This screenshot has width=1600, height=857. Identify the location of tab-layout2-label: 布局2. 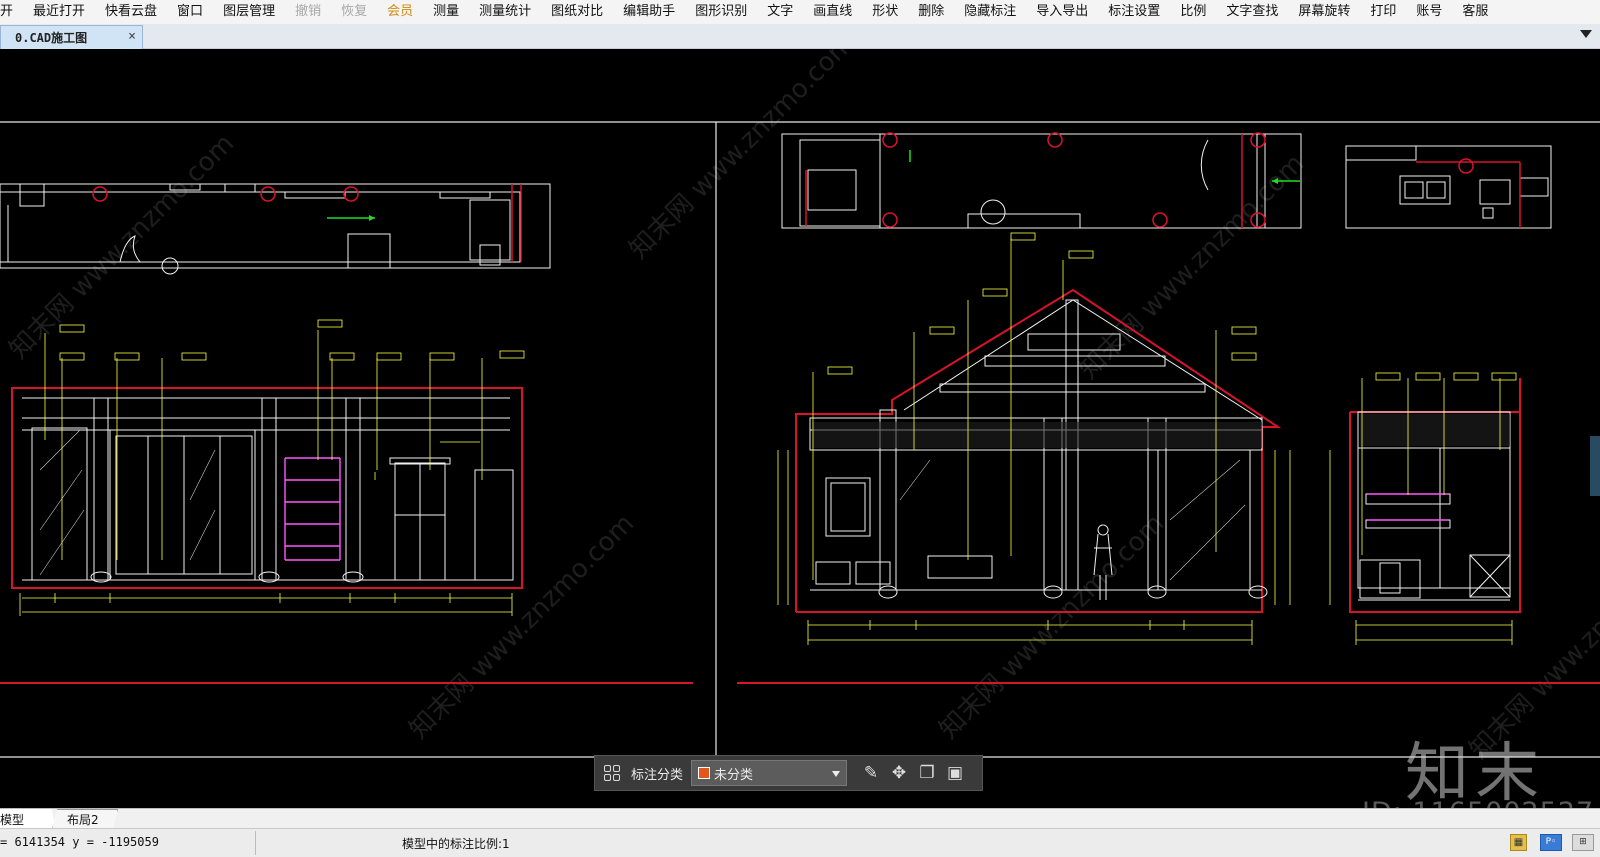
(83, 819).